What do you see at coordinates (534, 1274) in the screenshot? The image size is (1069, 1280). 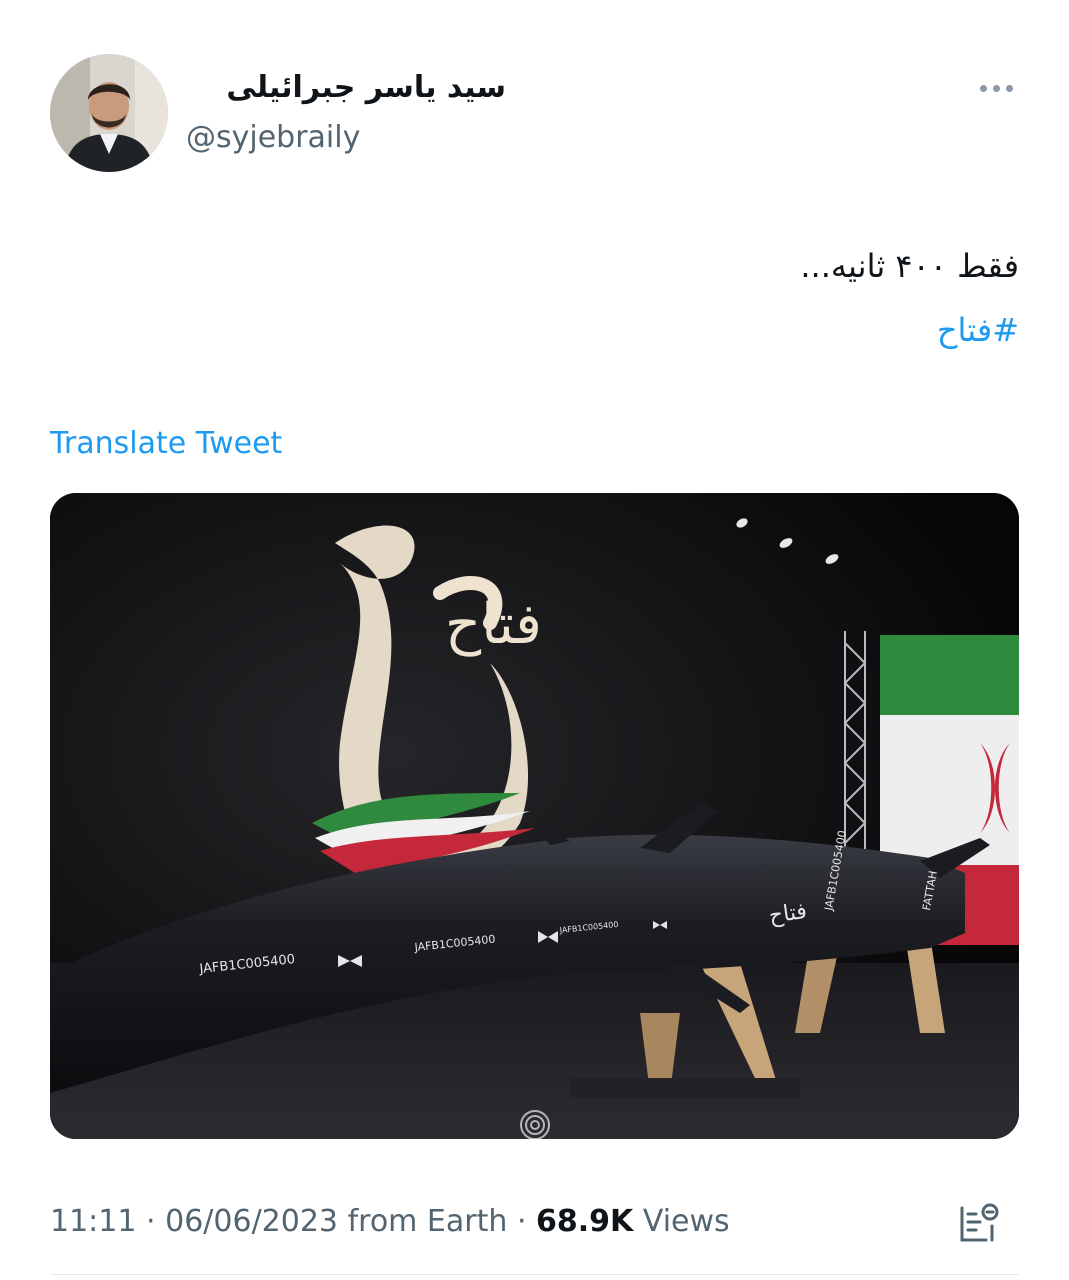 I see `divider` at bounding box center [534, 1274].